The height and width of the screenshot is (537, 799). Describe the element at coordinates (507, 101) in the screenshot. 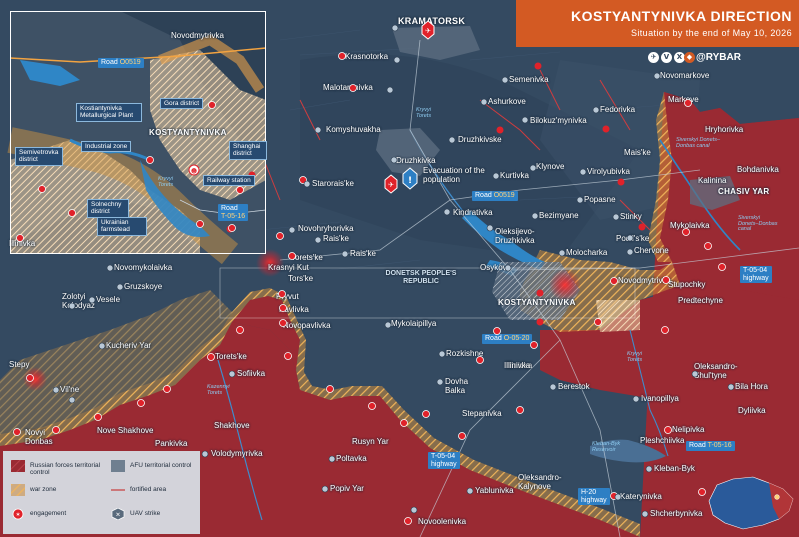

I see `place-label: Ashurkove` at that location.